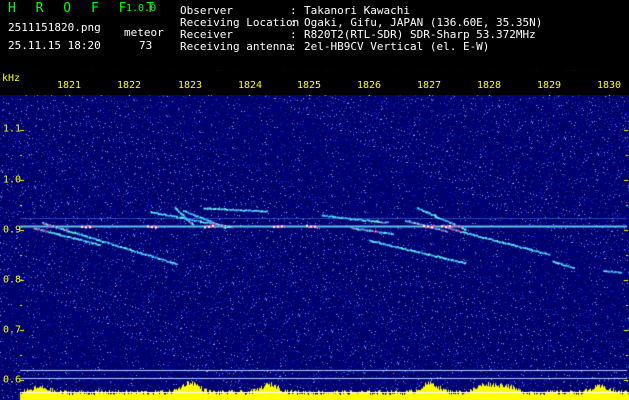 The image size is (629, 400). Describe the element at coordinates (12, 380) in the screenshot. I see `y-tick-label: 0.6` at that location.